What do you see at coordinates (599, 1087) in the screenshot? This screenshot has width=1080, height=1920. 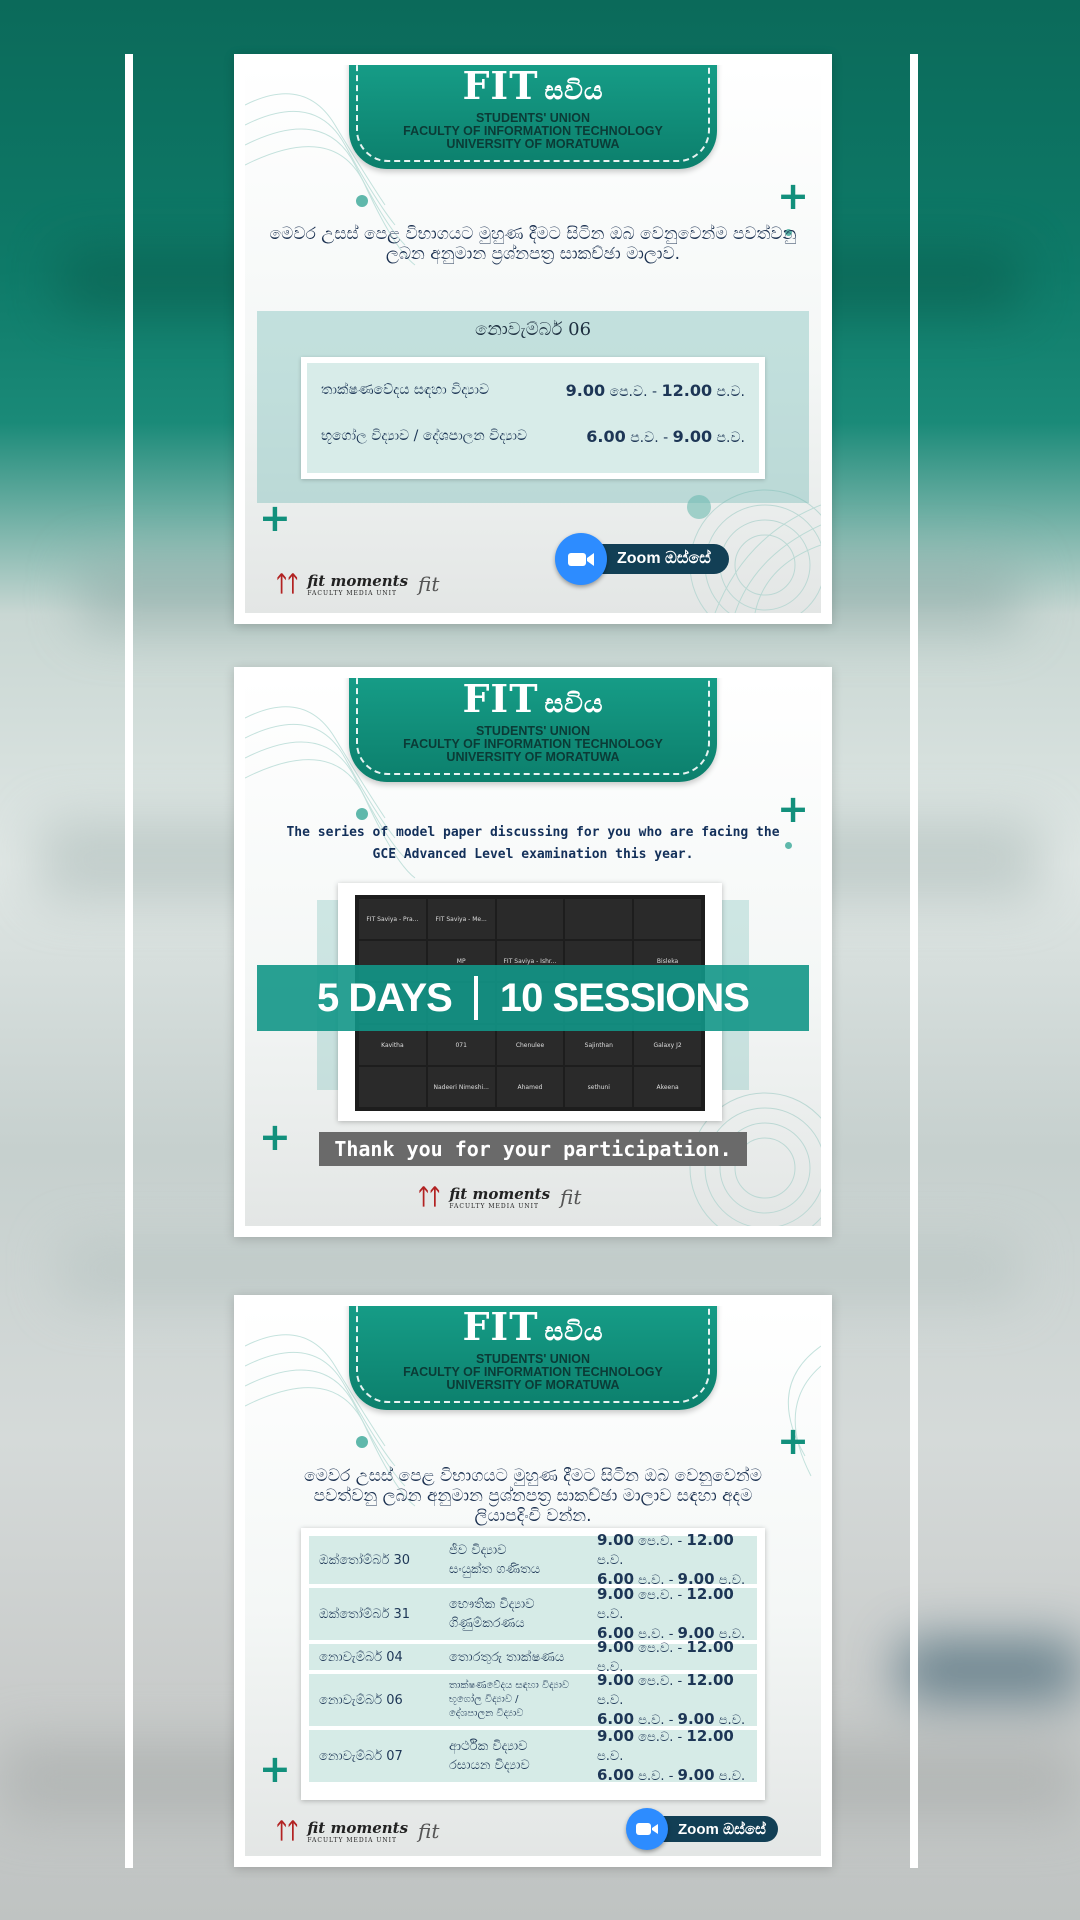 I see `participant-tile: sethuni` at bounding box center [599, 1087].